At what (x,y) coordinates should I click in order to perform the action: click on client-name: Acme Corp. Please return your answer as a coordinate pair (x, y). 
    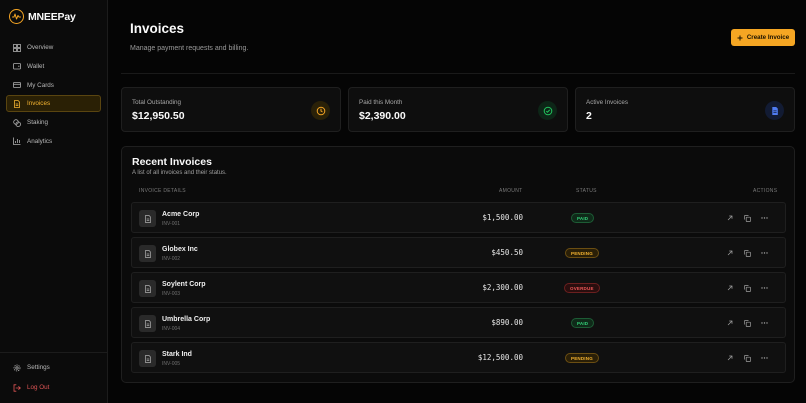
    Looking at the image, I should click on (181, 214).